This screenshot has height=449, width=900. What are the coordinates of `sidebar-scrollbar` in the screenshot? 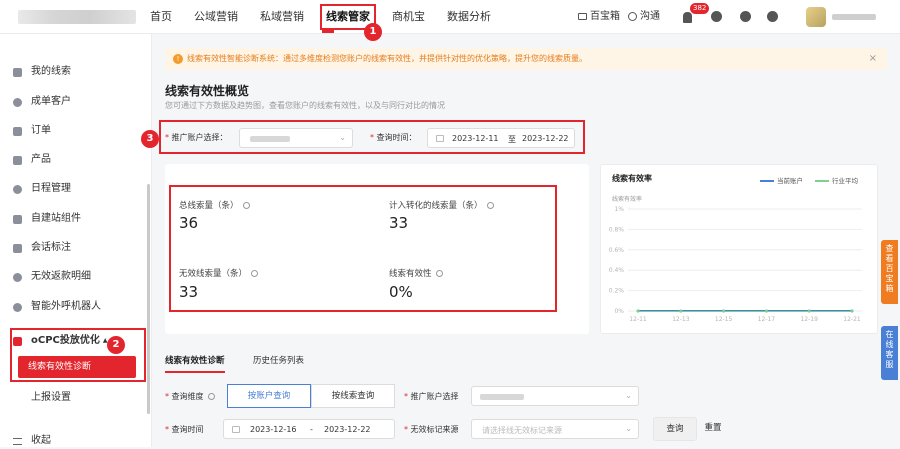 It's located at (148, 299).